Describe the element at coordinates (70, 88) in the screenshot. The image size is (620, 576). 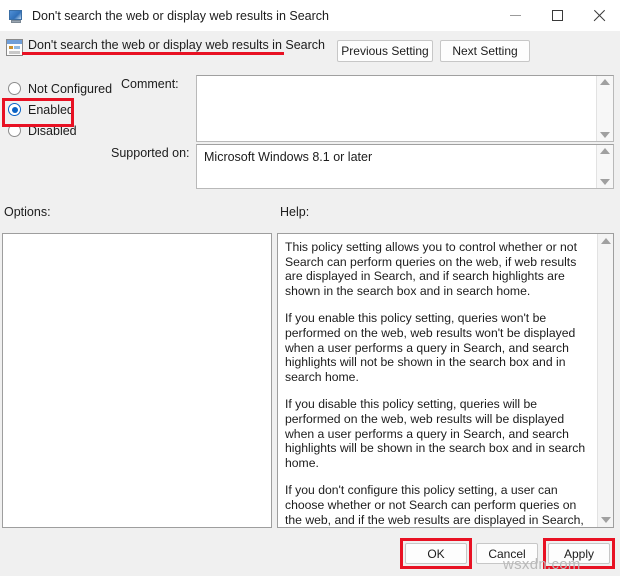
I see `radio-label: Not Configured` at that location.